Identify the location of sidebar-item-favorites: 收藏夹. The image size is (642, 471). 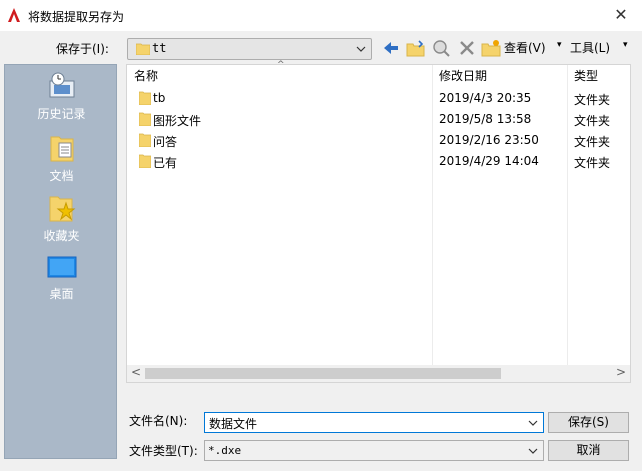
(61, 218).